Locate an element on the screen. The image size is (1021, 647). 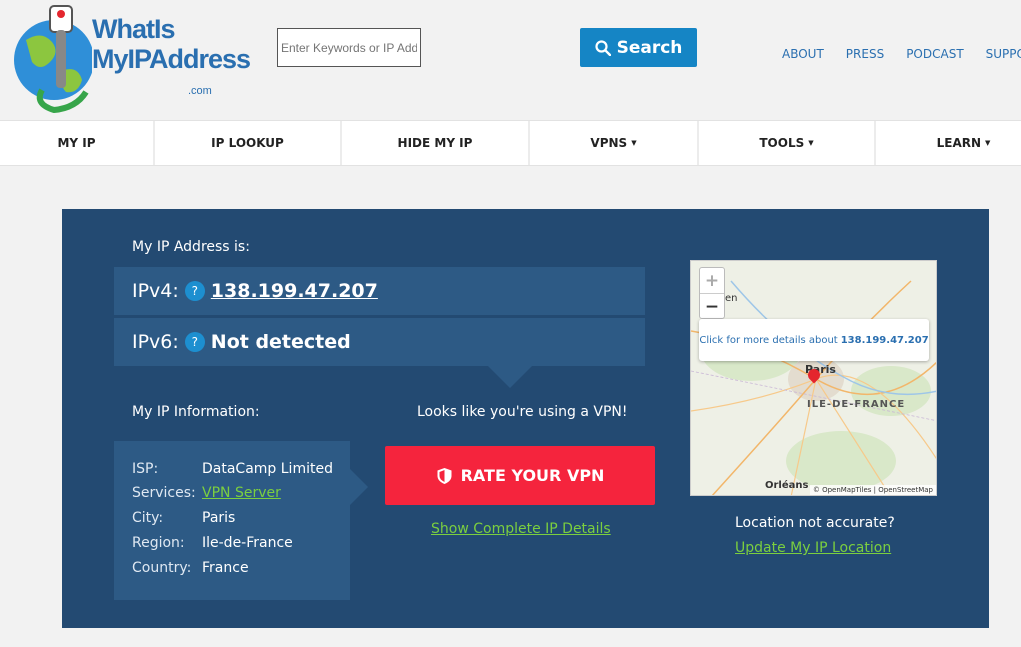
search-button-label: Search is located at coordinates (649, 47).